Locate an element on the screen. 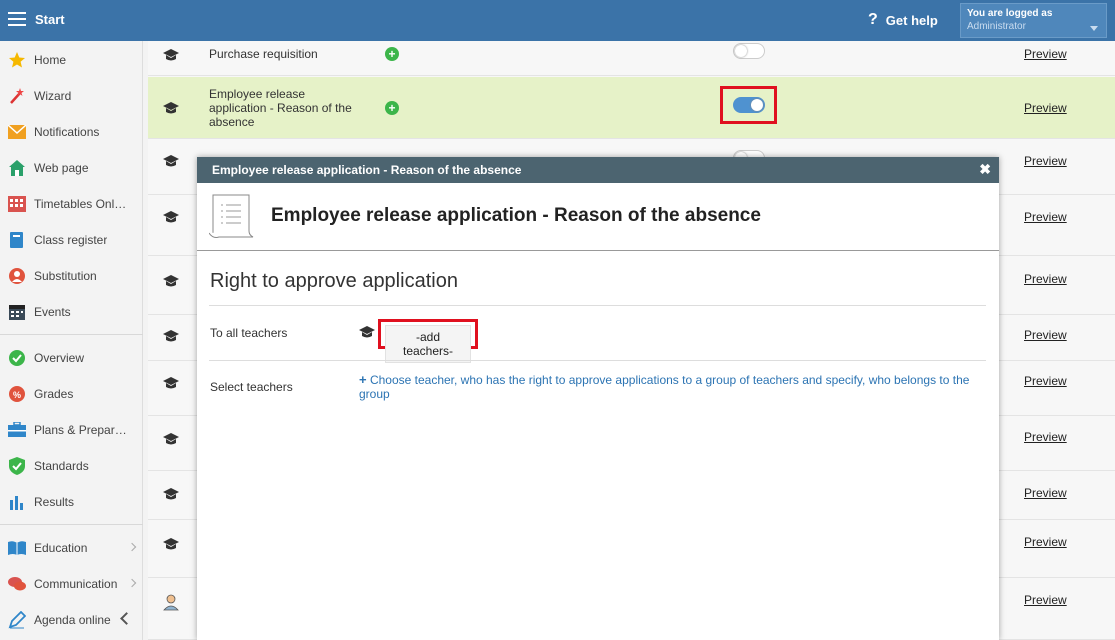 Image resolution: width=1115 pixels, height=640 pixels. shield-icon is located at coordinates (17, 466).